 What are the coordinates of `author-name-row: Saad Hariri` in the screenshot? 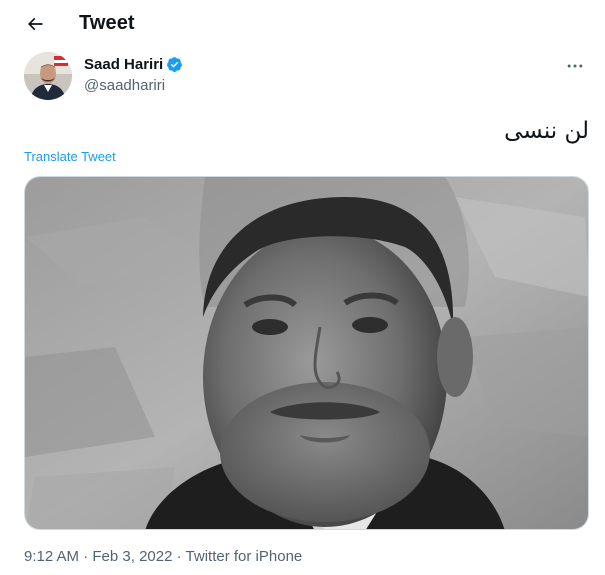 It's located at (133, 64).